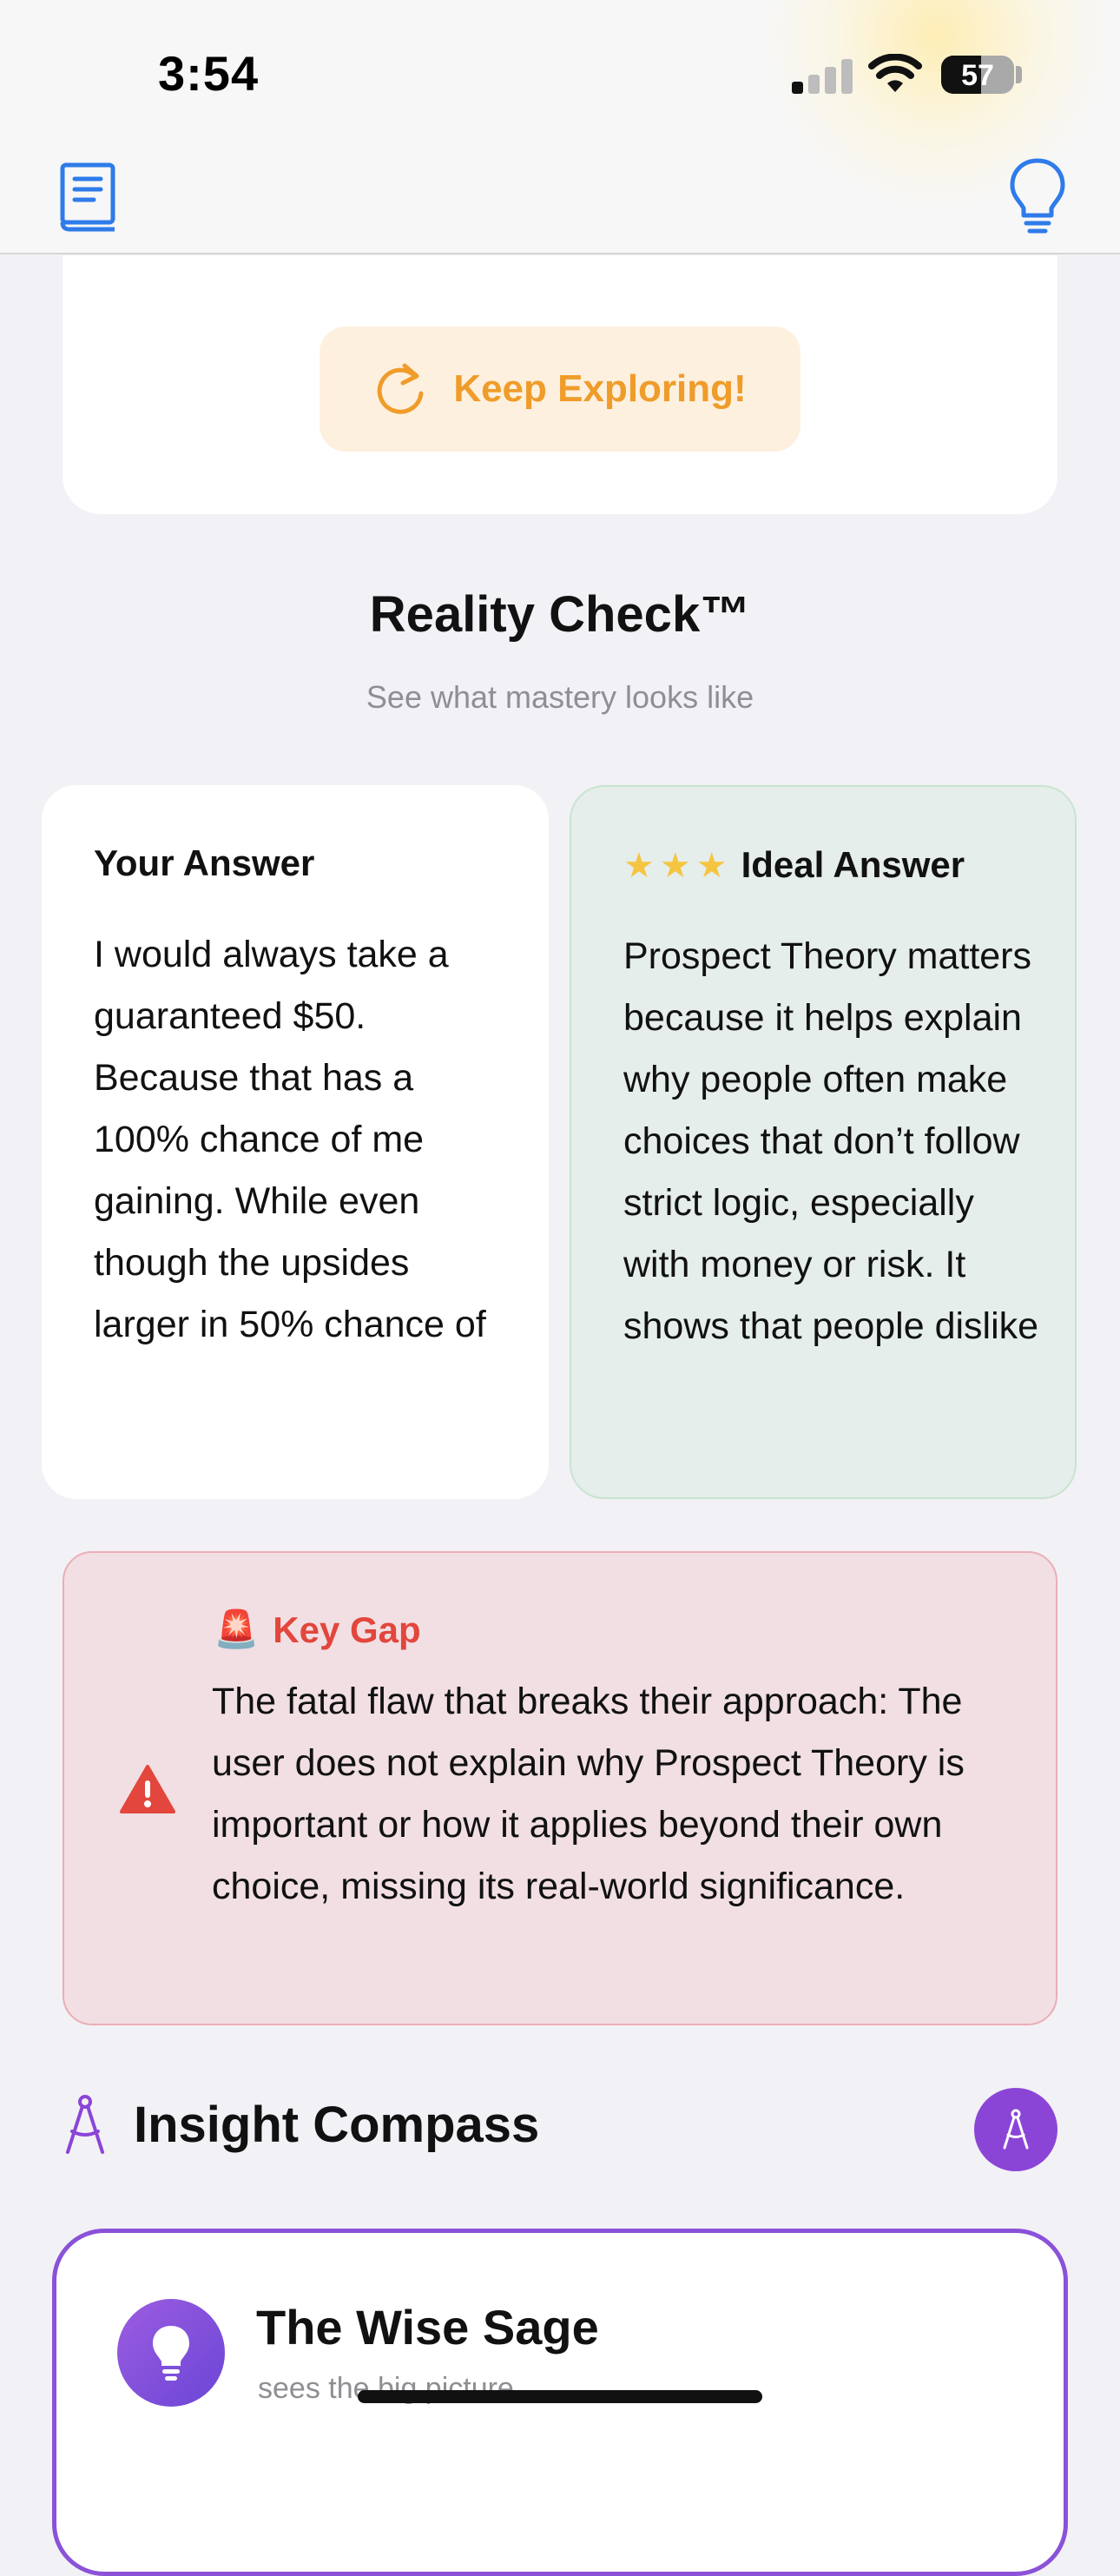 The height and width of the screenshot is (2576, 1120). I want to click on insight-compass-header: Insight Compass, so click(301, 2124).